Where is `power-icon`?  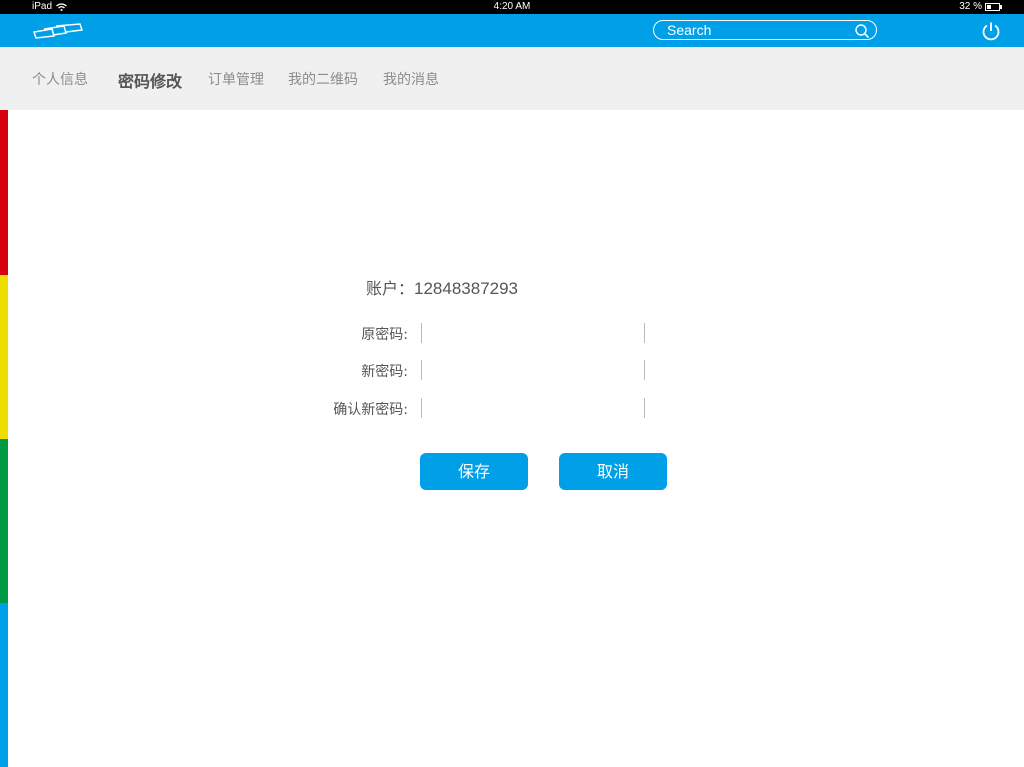
power-icon is located at coordinates (991, 31).